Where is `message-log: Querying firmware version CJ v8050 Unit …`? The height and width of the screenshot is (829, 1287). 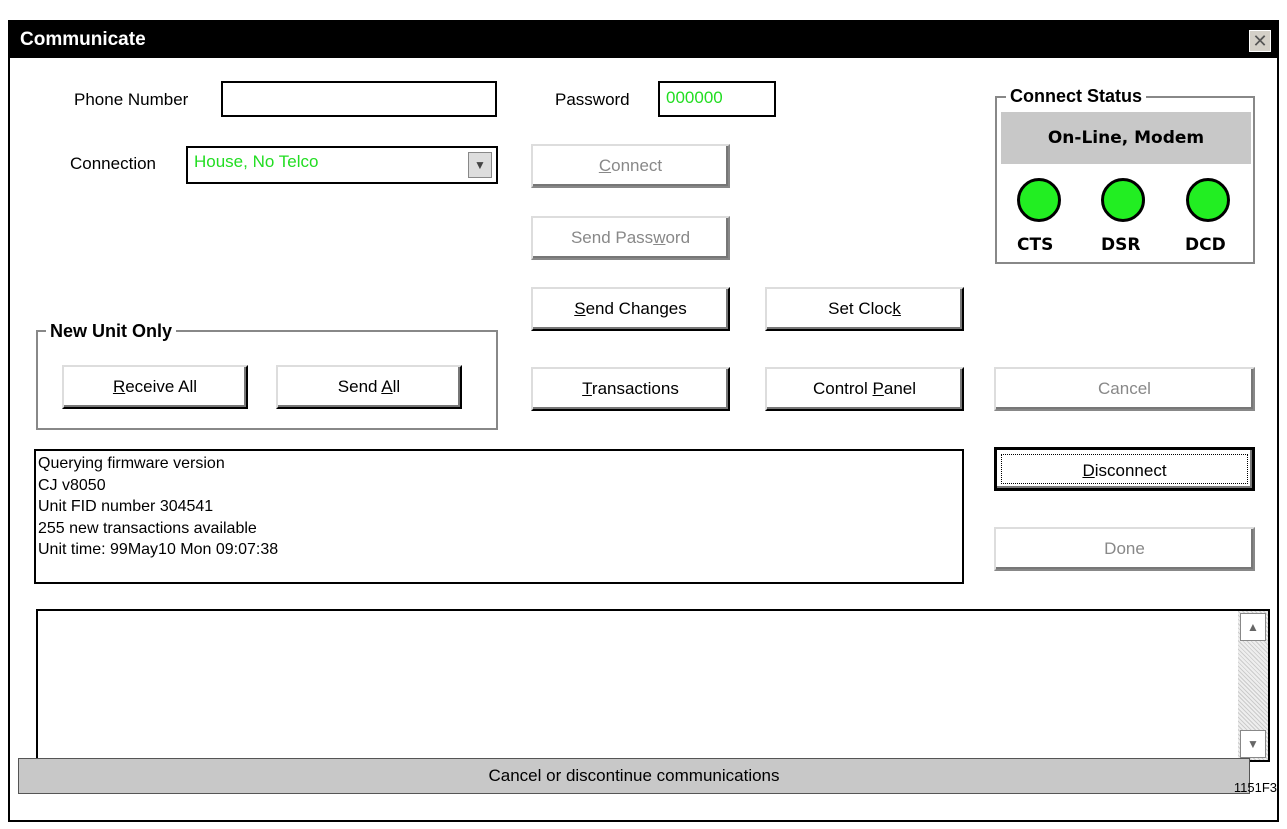
message-log: Querying firmware version CJ v8050 Unit … is located at coordinates (499, 516).